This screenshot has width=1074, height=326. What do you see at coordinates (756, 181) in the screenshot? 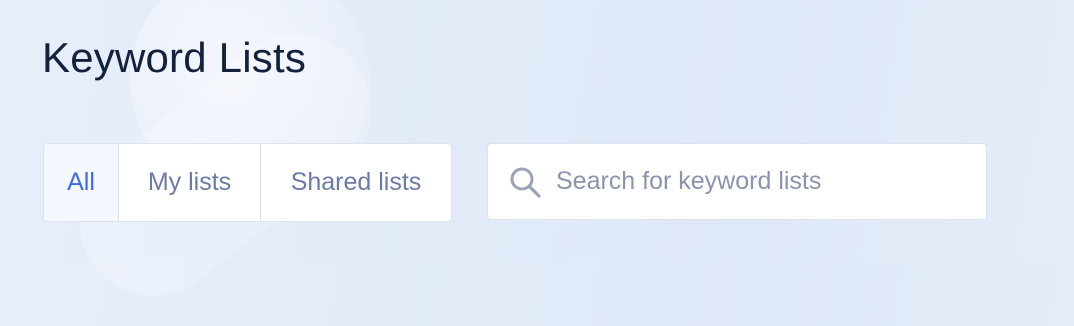
I see `search-input` at bounding box center [756, 181].